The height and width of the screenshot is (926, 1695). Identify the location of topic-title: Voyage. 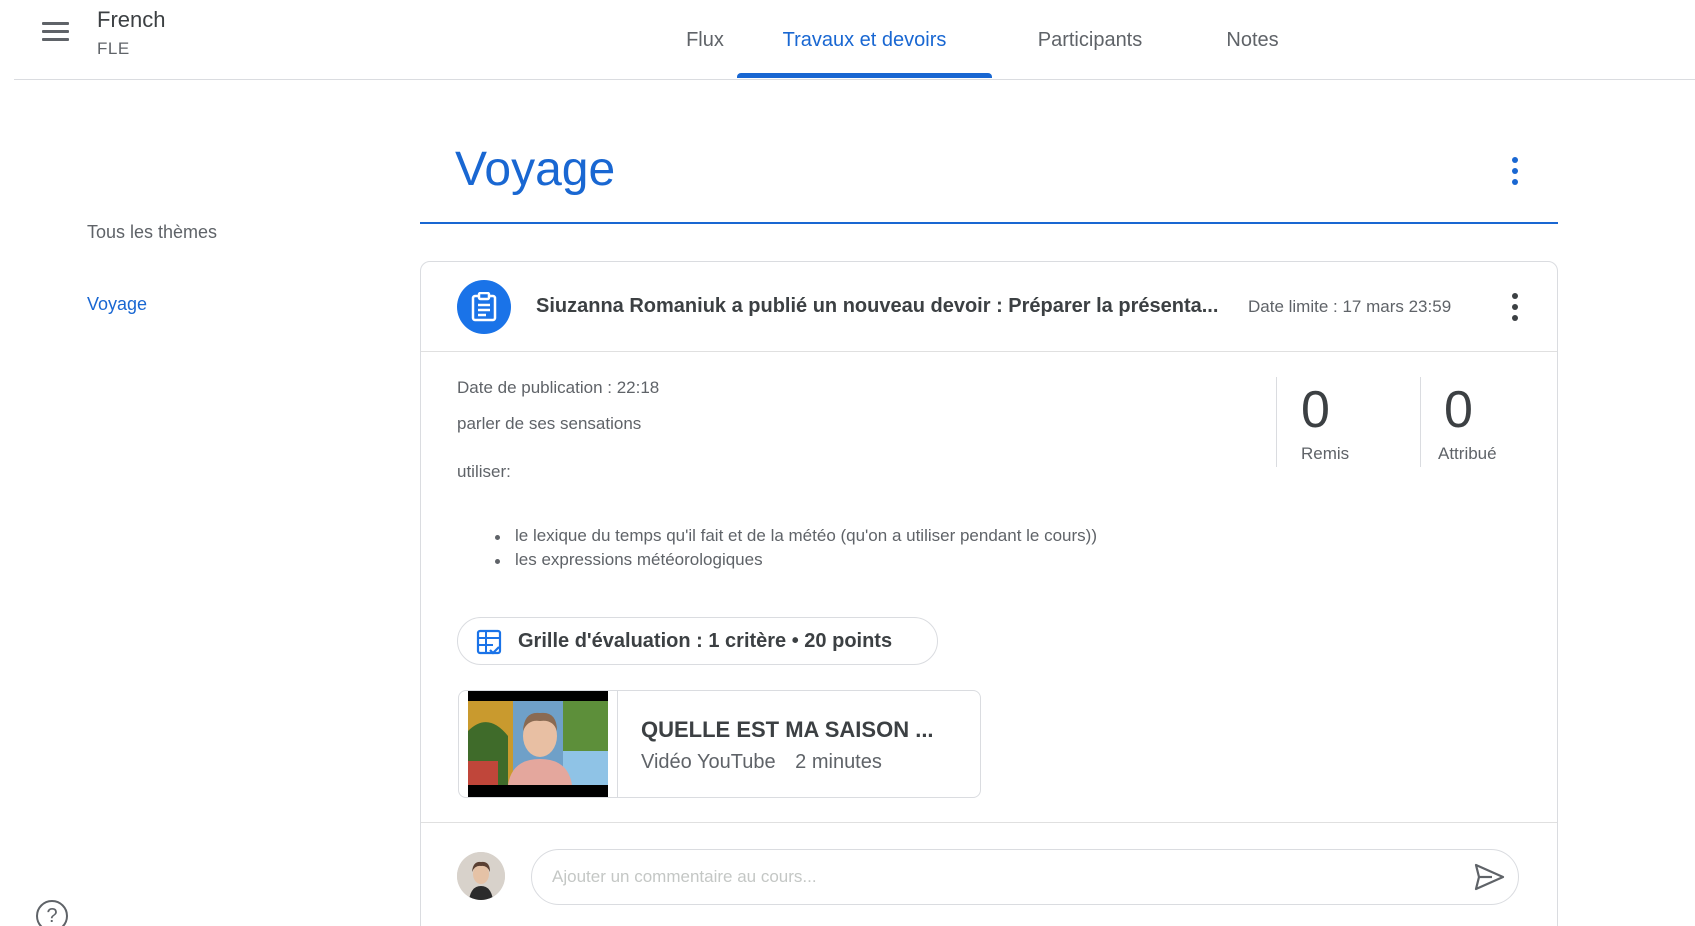
(535, 169).